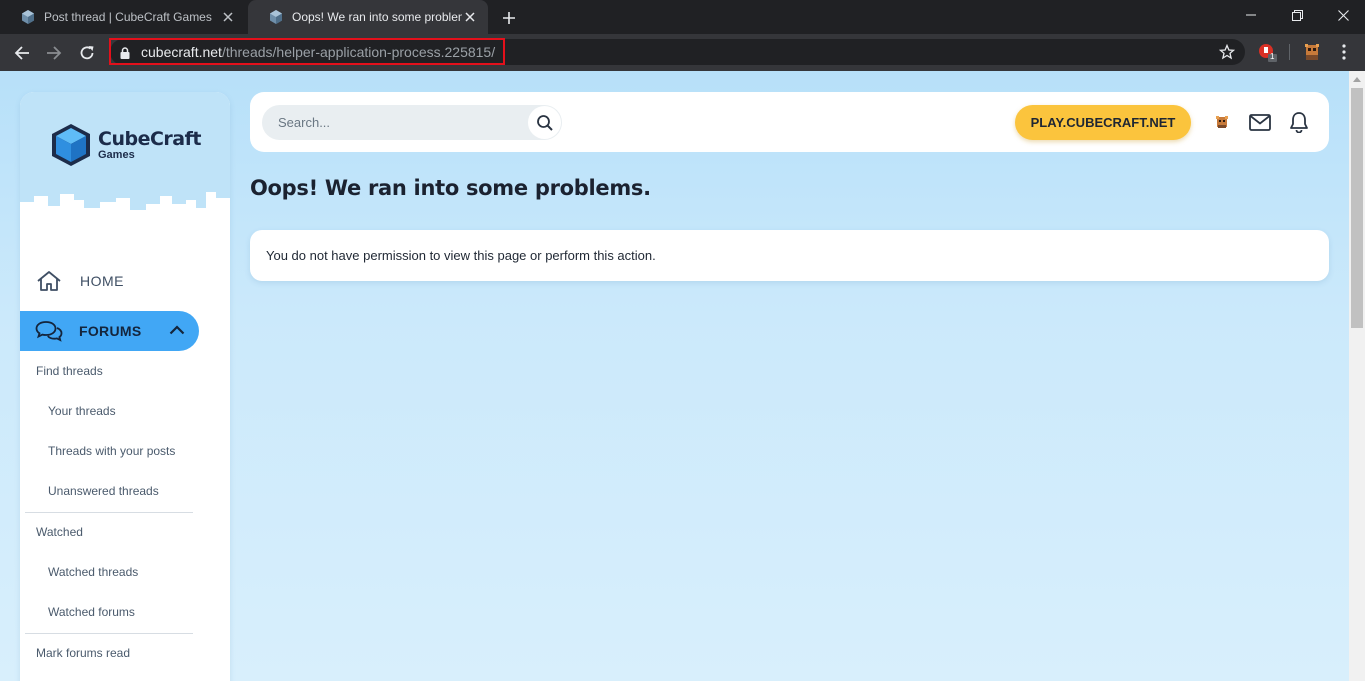  What do you see at coordinates (1297, 15) in the screenshot?
I see `restore-icon` at bounding box center [1297, 15].